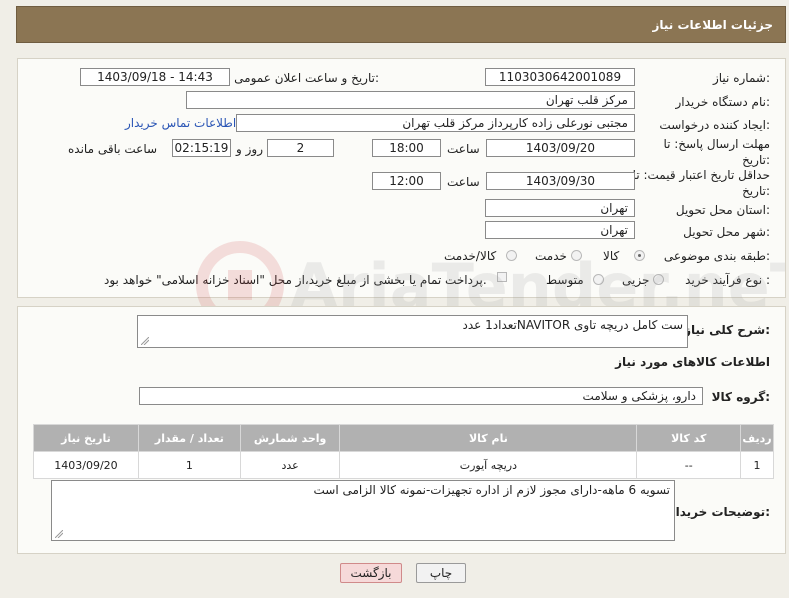 Image resolution: width=789 pixels, height=598 pixels. Describe the element at coordinates (658, 279) in the screenshot. I see `purchase-radio-minor` at that location.